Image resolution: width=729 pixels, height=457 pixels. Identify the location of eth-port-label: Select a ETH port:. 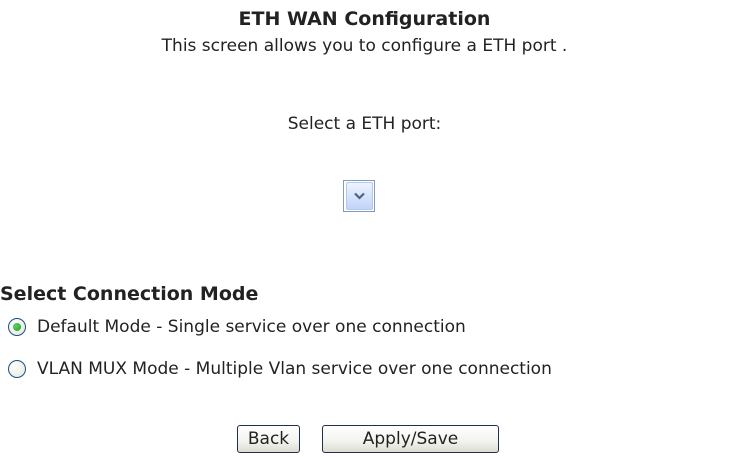
(364, 124).